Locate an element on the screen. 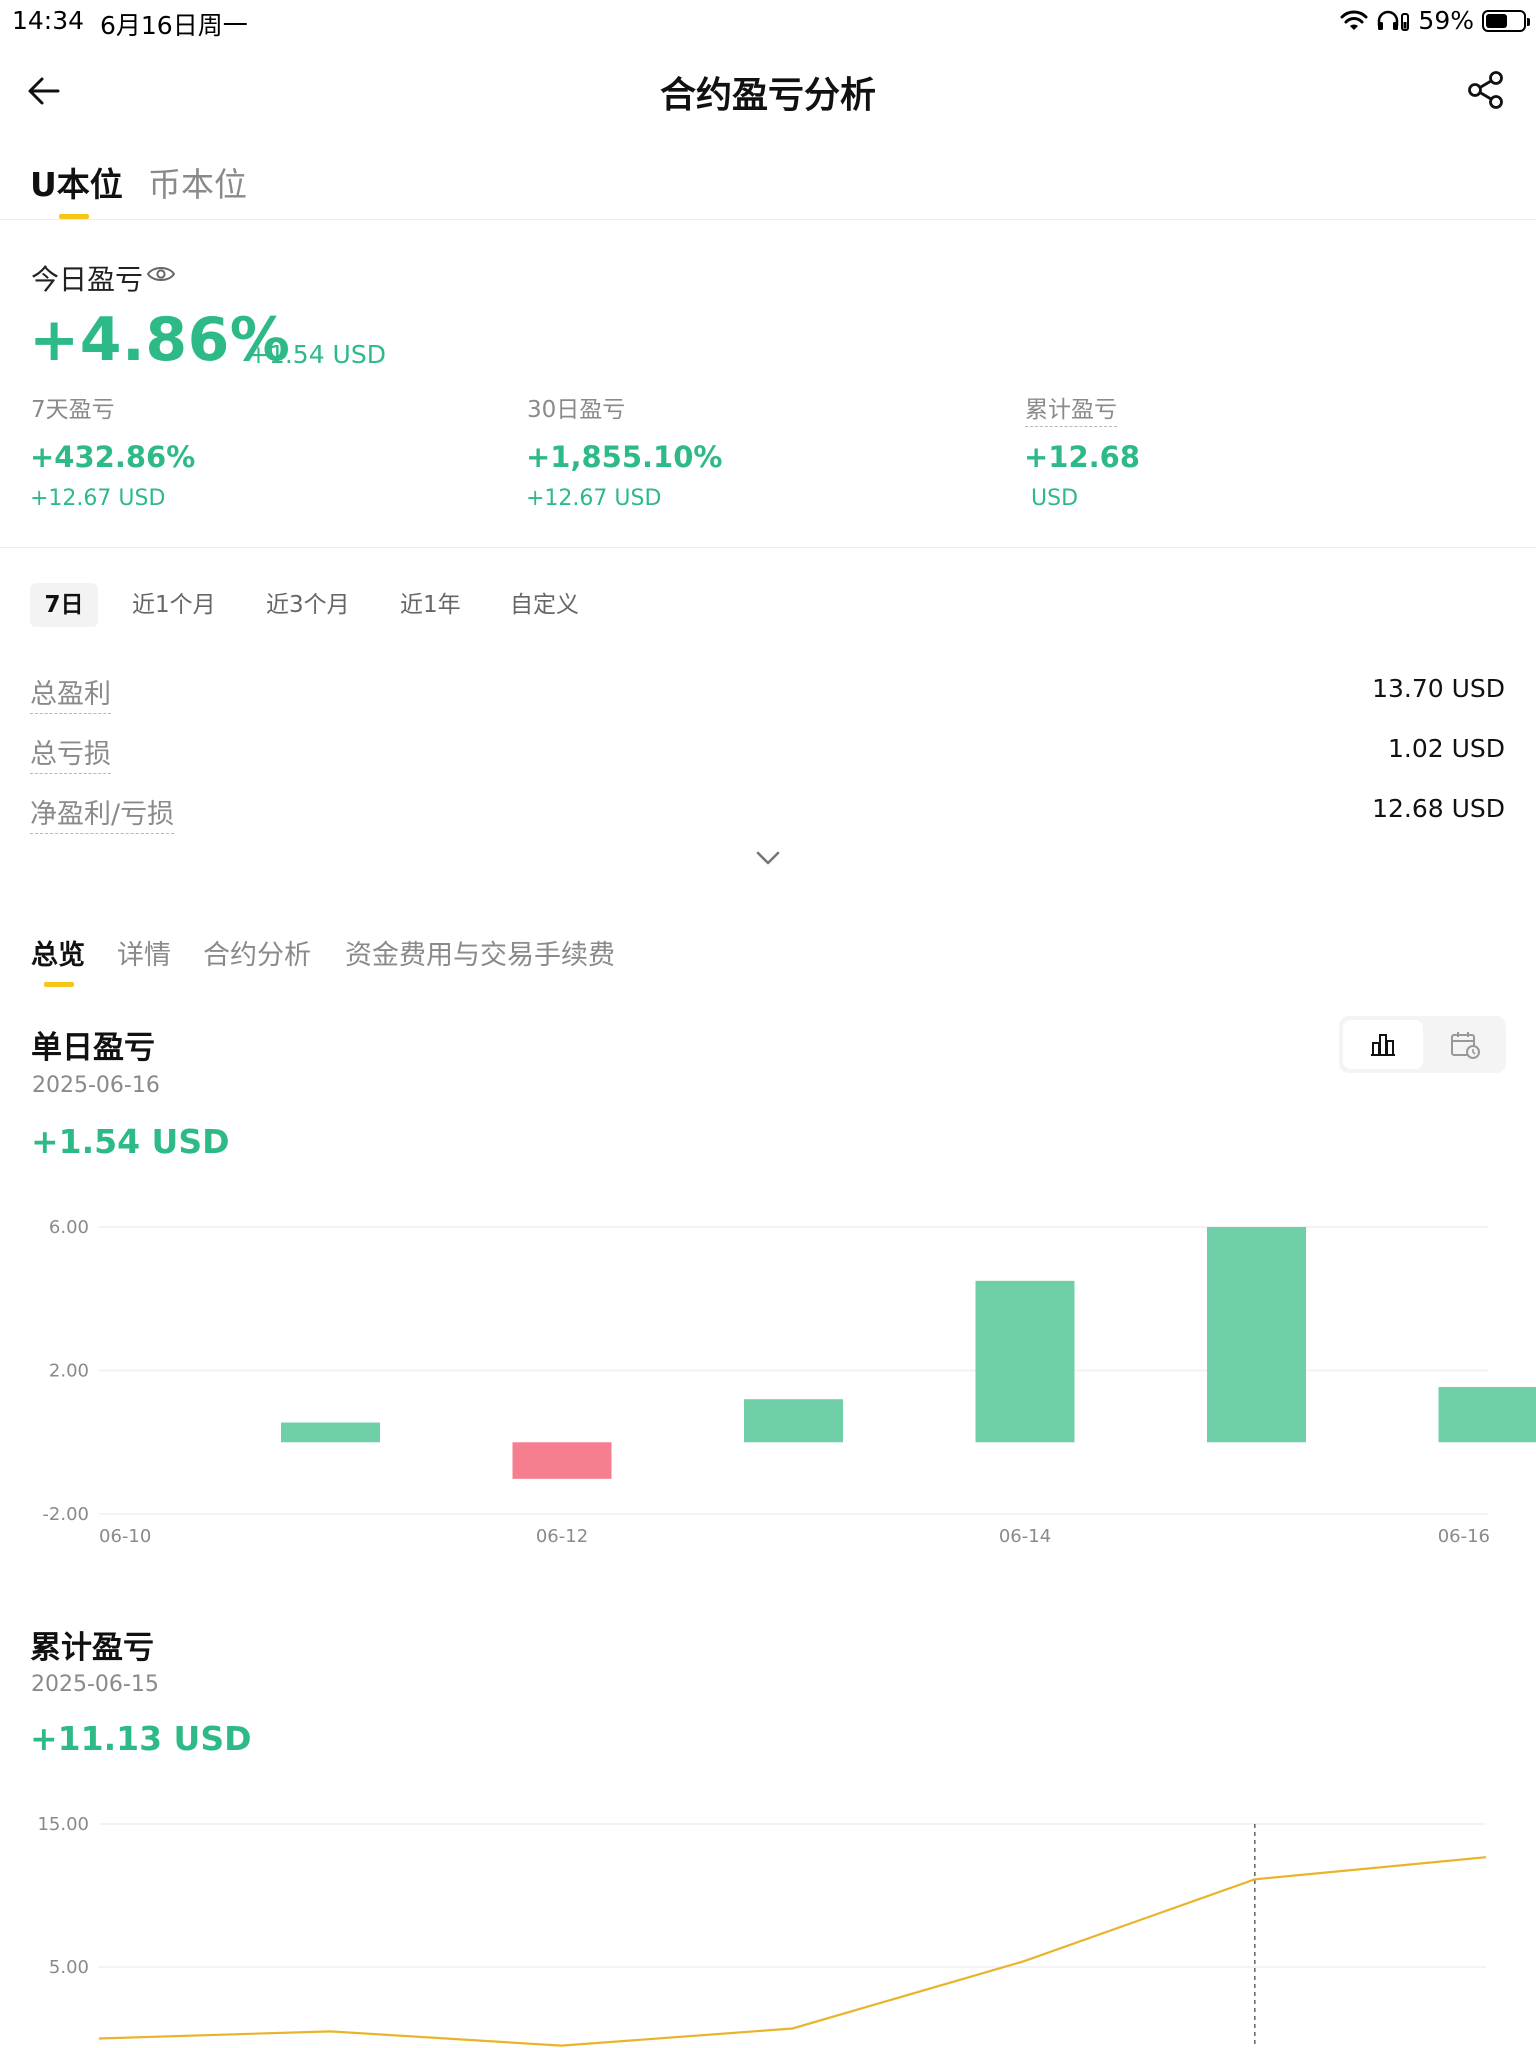 The image size is (1536, 2048). chart-view-switch is located at coordinates (1422, 1044).